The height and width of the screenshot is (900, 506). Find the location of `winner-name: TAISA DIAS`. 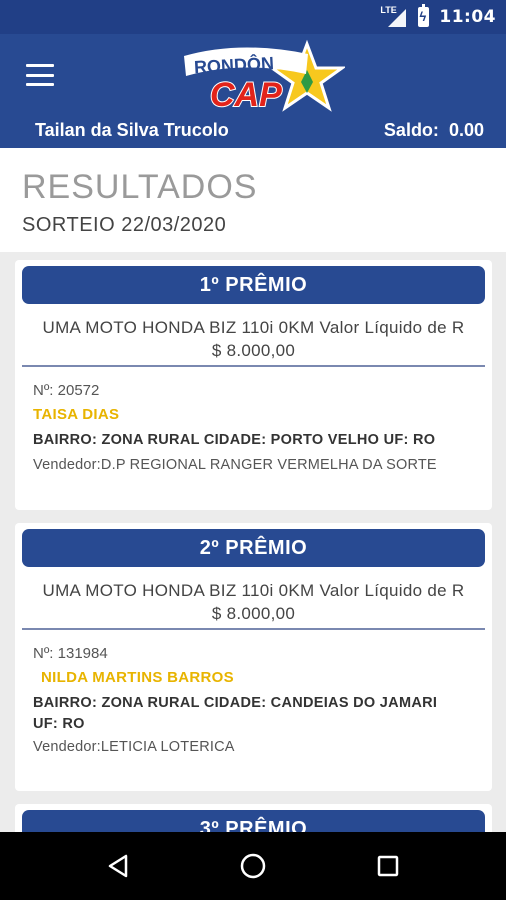

winner-name: TAISA DIAS is located at coordinates (76, 414).